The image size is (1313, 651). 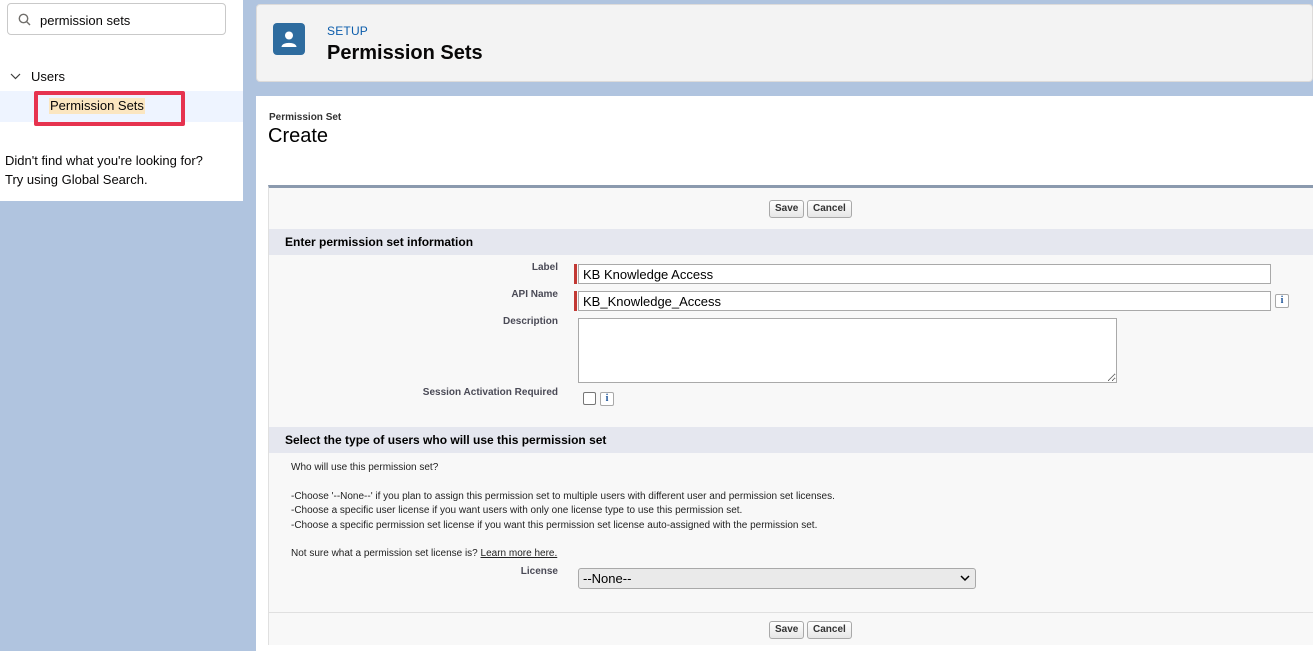 I want to click on label-input, so click(x=924, y=274).